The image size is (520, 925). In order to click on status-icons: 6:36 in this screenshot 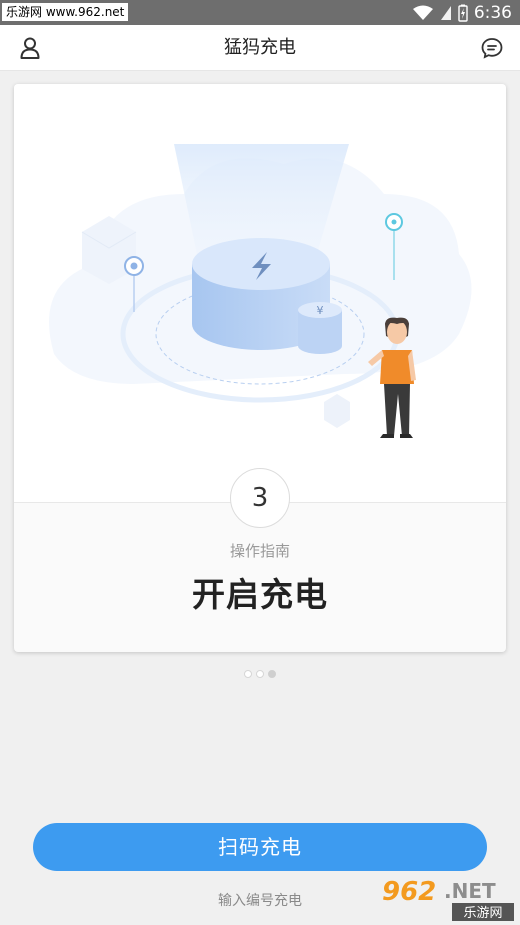, I will do `click(462, 13)`.